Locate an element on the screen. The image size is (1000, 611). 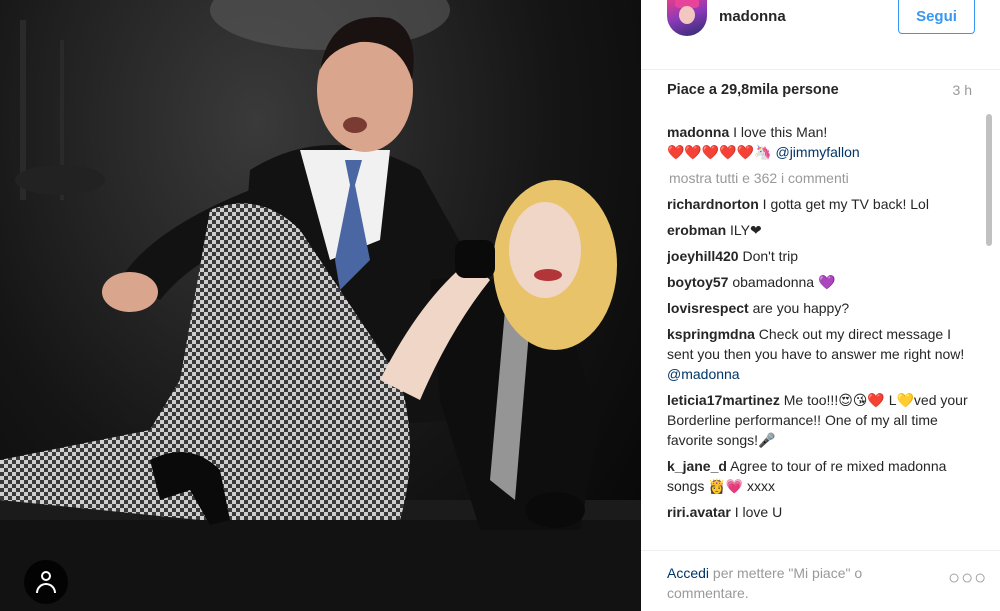
comment-item: lovisrespect are you happy? is located at coordinates (820, 308).